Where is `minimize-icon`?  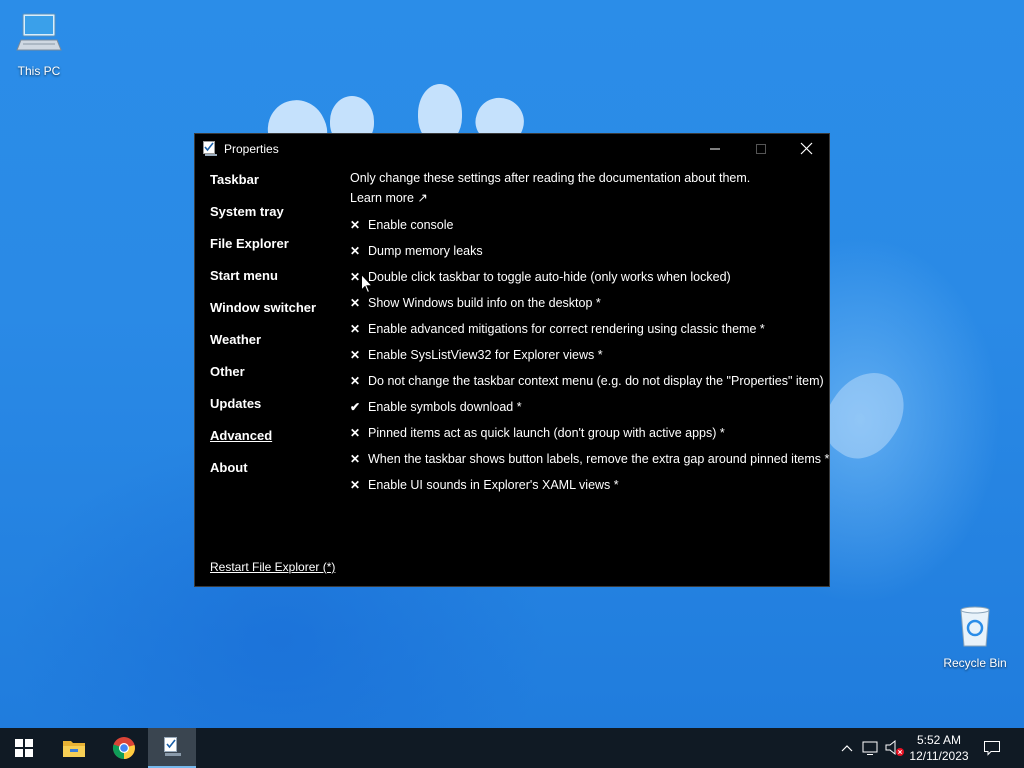
minimize-icon is located at coordinates (715, 149).